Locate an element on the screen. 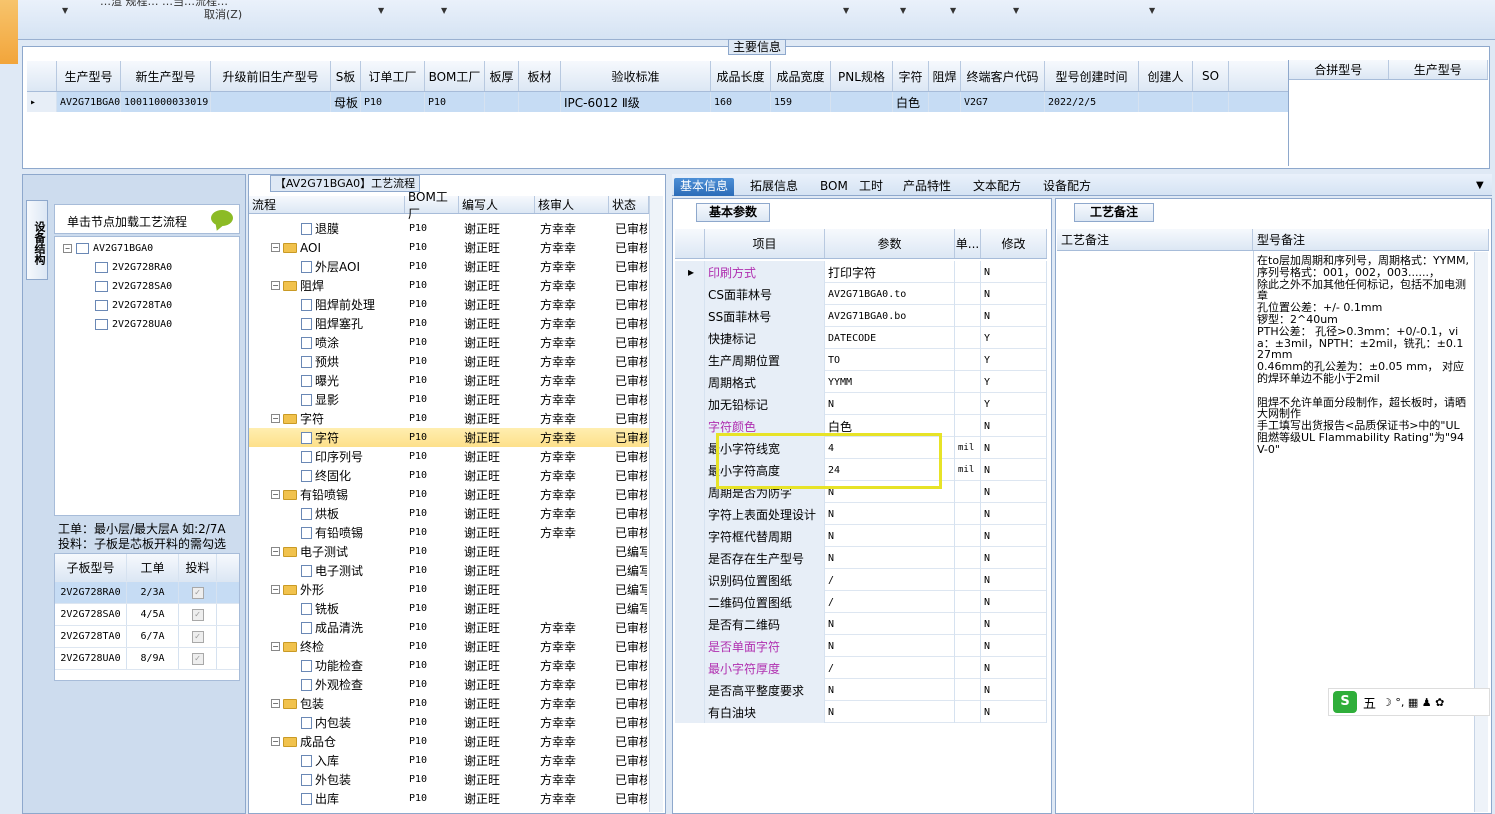 This screenshot has height=814, width=1495. param-row: 是否存在生产型号 N N is located at coordinates (861, 558).